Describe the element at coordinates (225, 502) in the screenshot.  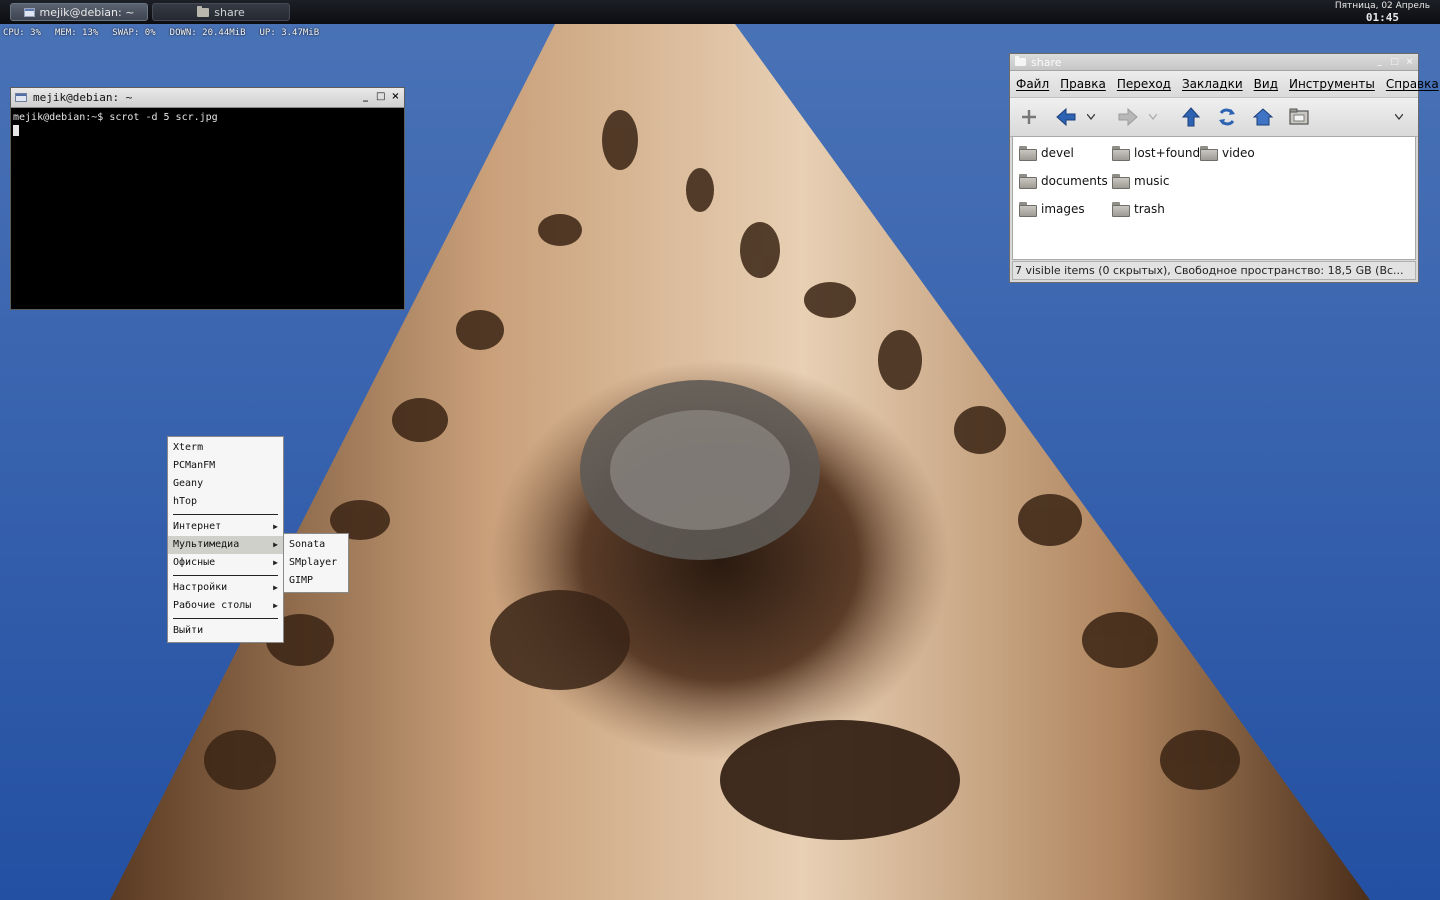
I see `menu-item-htop: hTop` at that location.